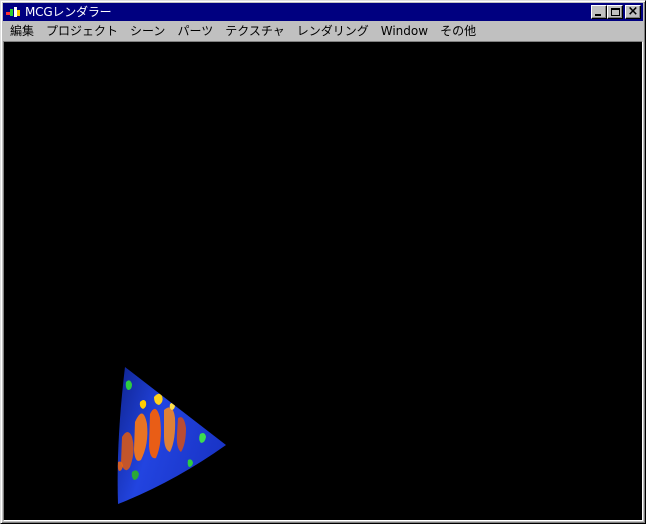 Image resolution: width=646 pixels, height=524 pixels. I want to click on caption-buttons: ×, so click(616, 11).